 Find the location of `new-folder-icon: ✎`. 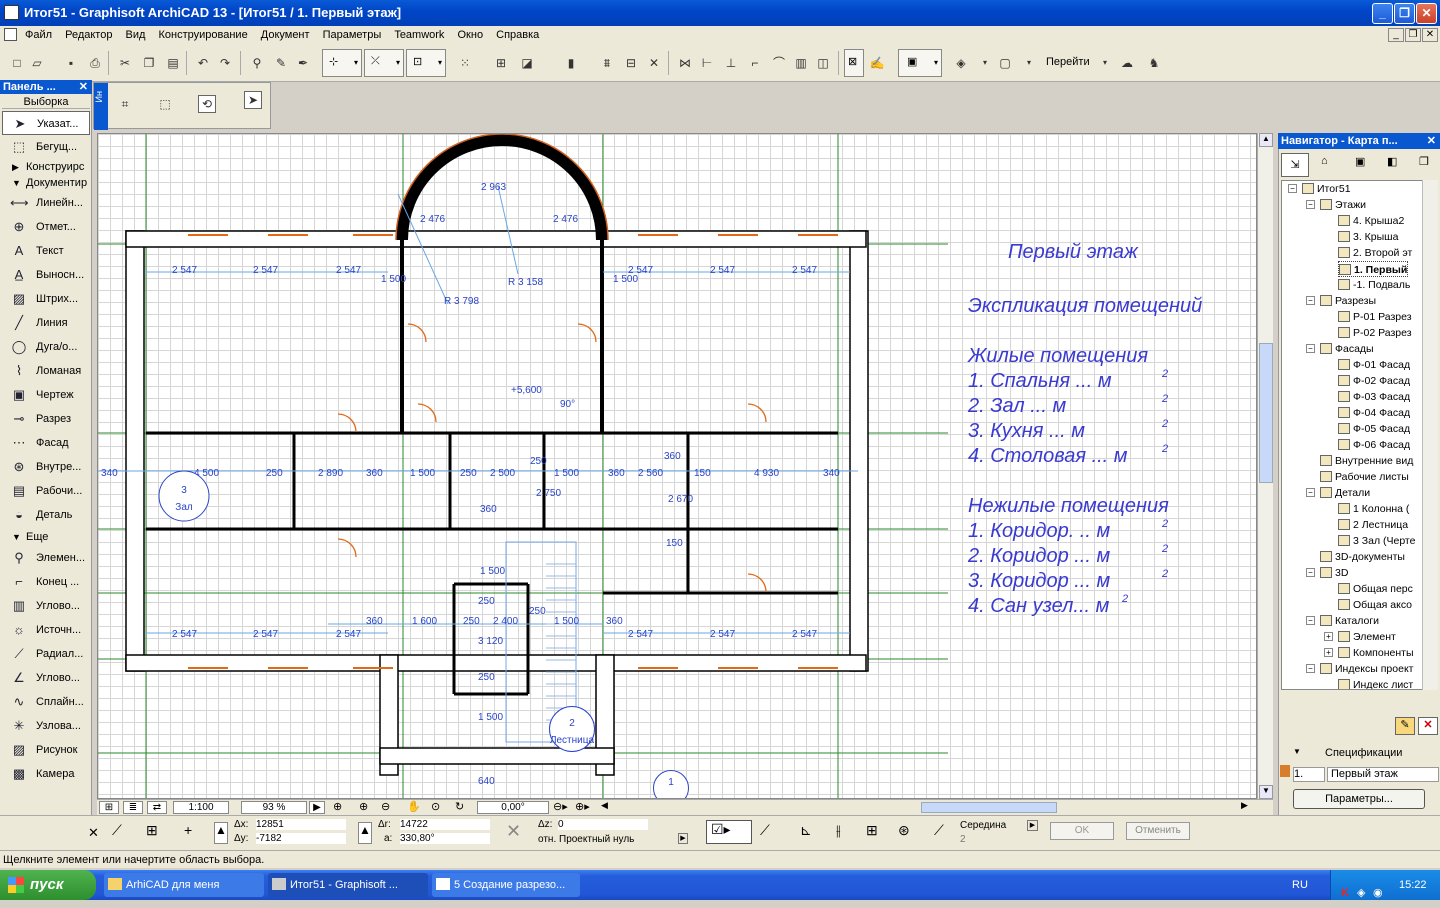

new-folder-icon: ✎ is located at coordinates (1405, 726).